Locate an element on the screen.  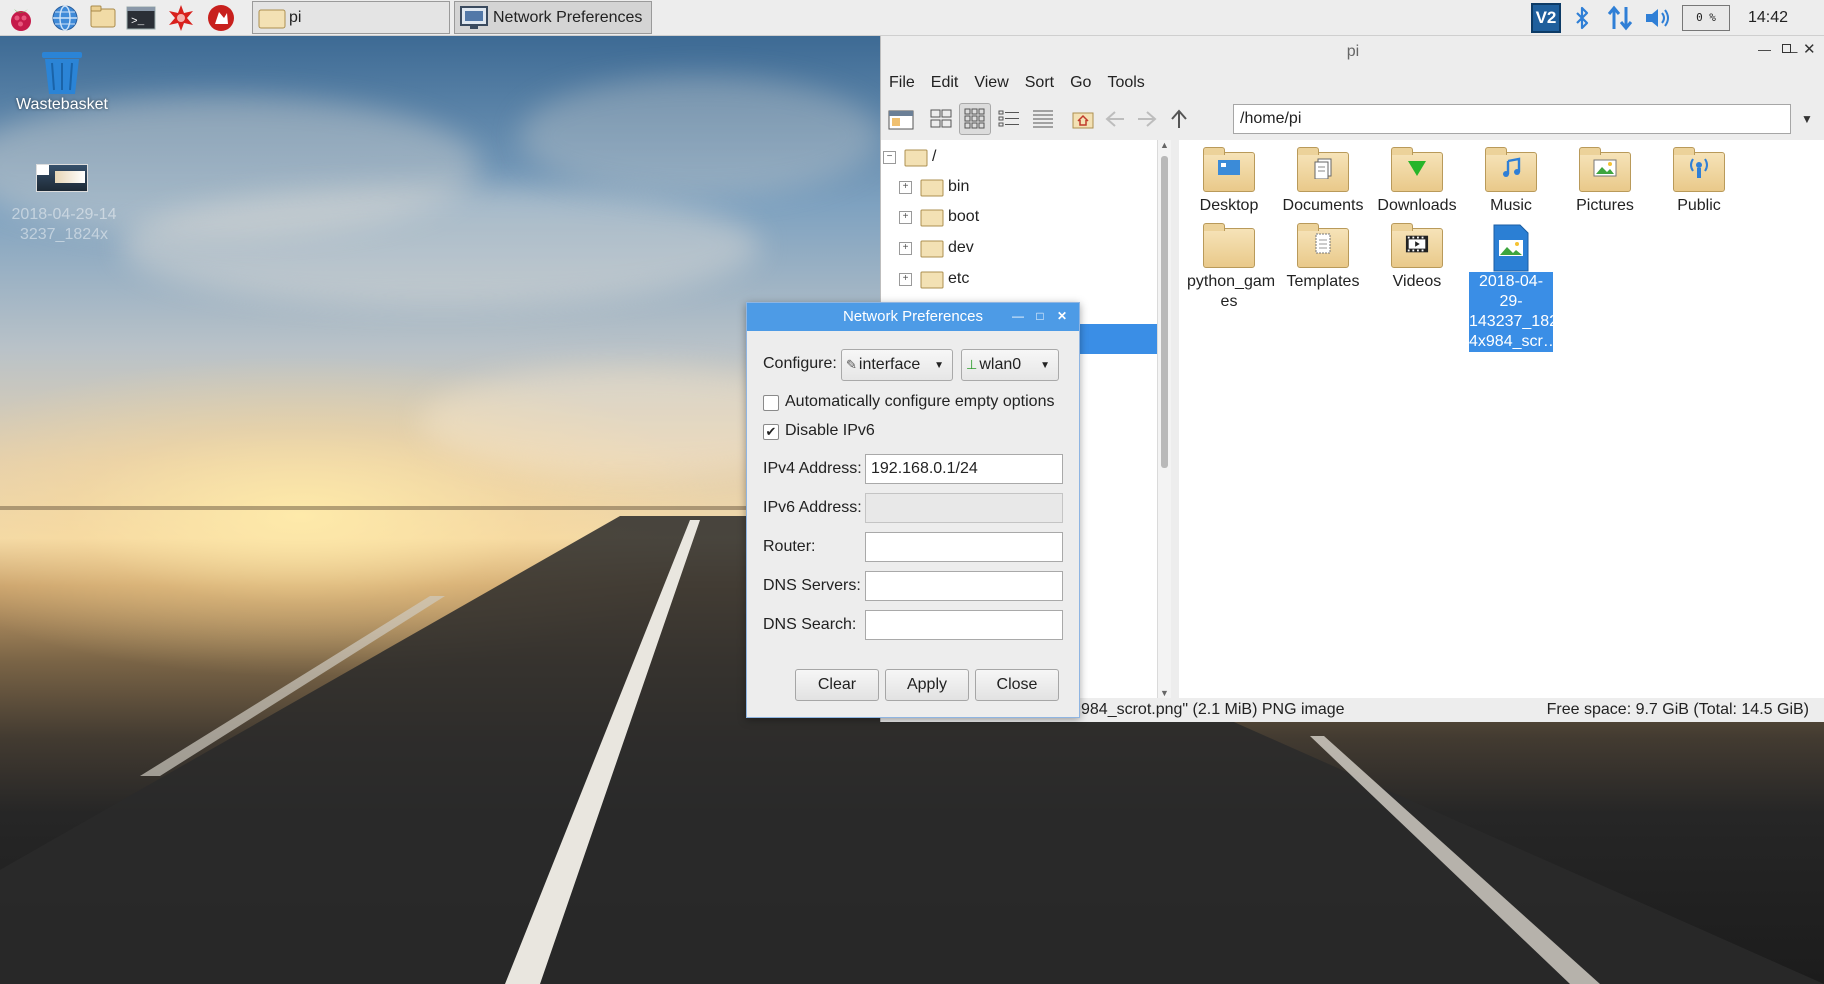
disable-ipv6-label: Disable IPv6 is located at coordinates (830, 431).